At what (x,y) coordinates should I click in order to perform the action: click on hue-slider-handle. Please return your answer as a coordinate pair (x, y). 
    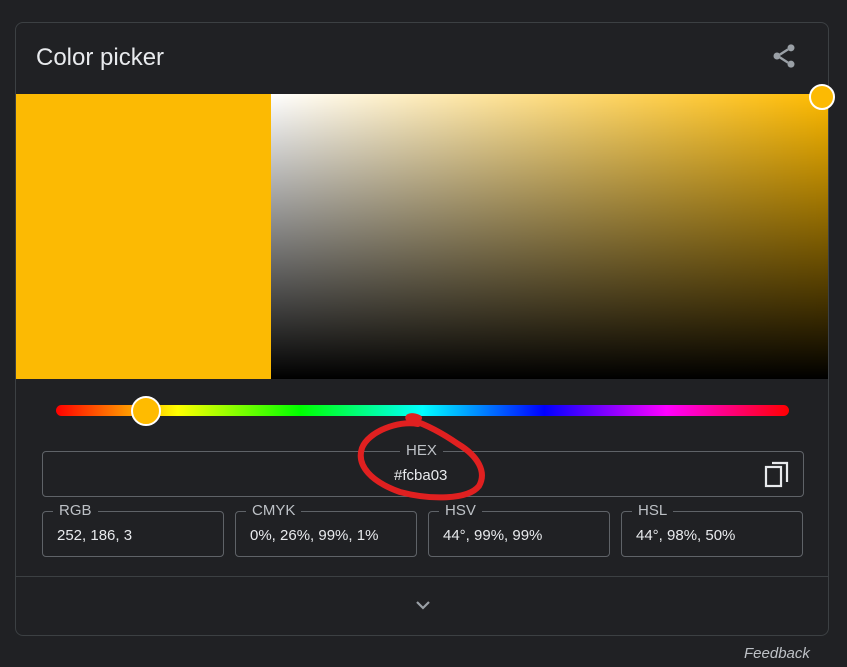
    Looking at the image, I should click on (145, 411).